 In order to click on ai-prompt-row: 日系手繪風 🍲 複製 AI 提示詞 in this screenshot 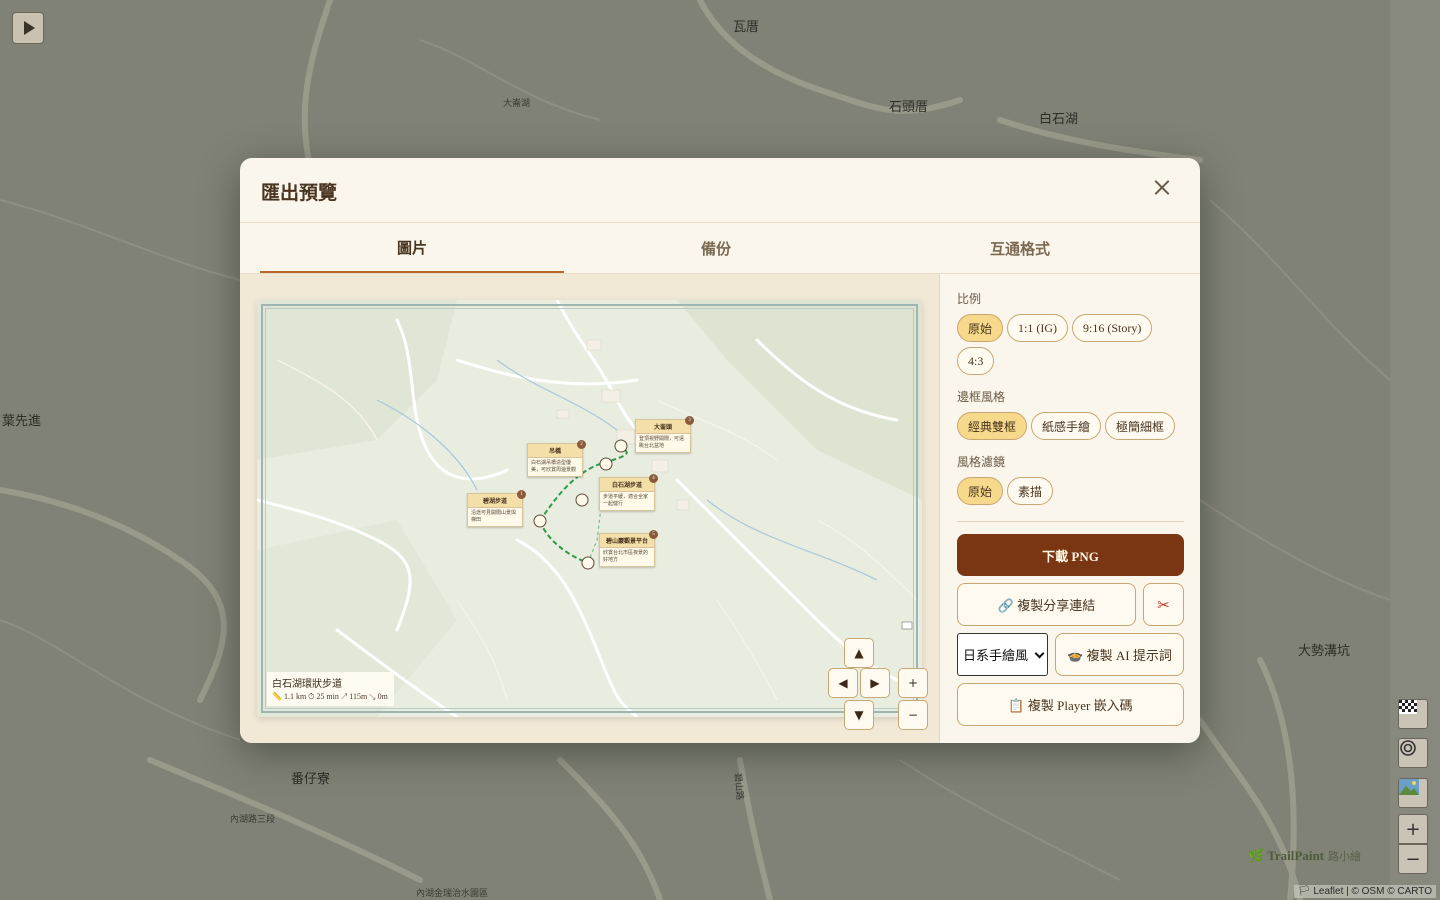, I will do `click(1070, 654)`.